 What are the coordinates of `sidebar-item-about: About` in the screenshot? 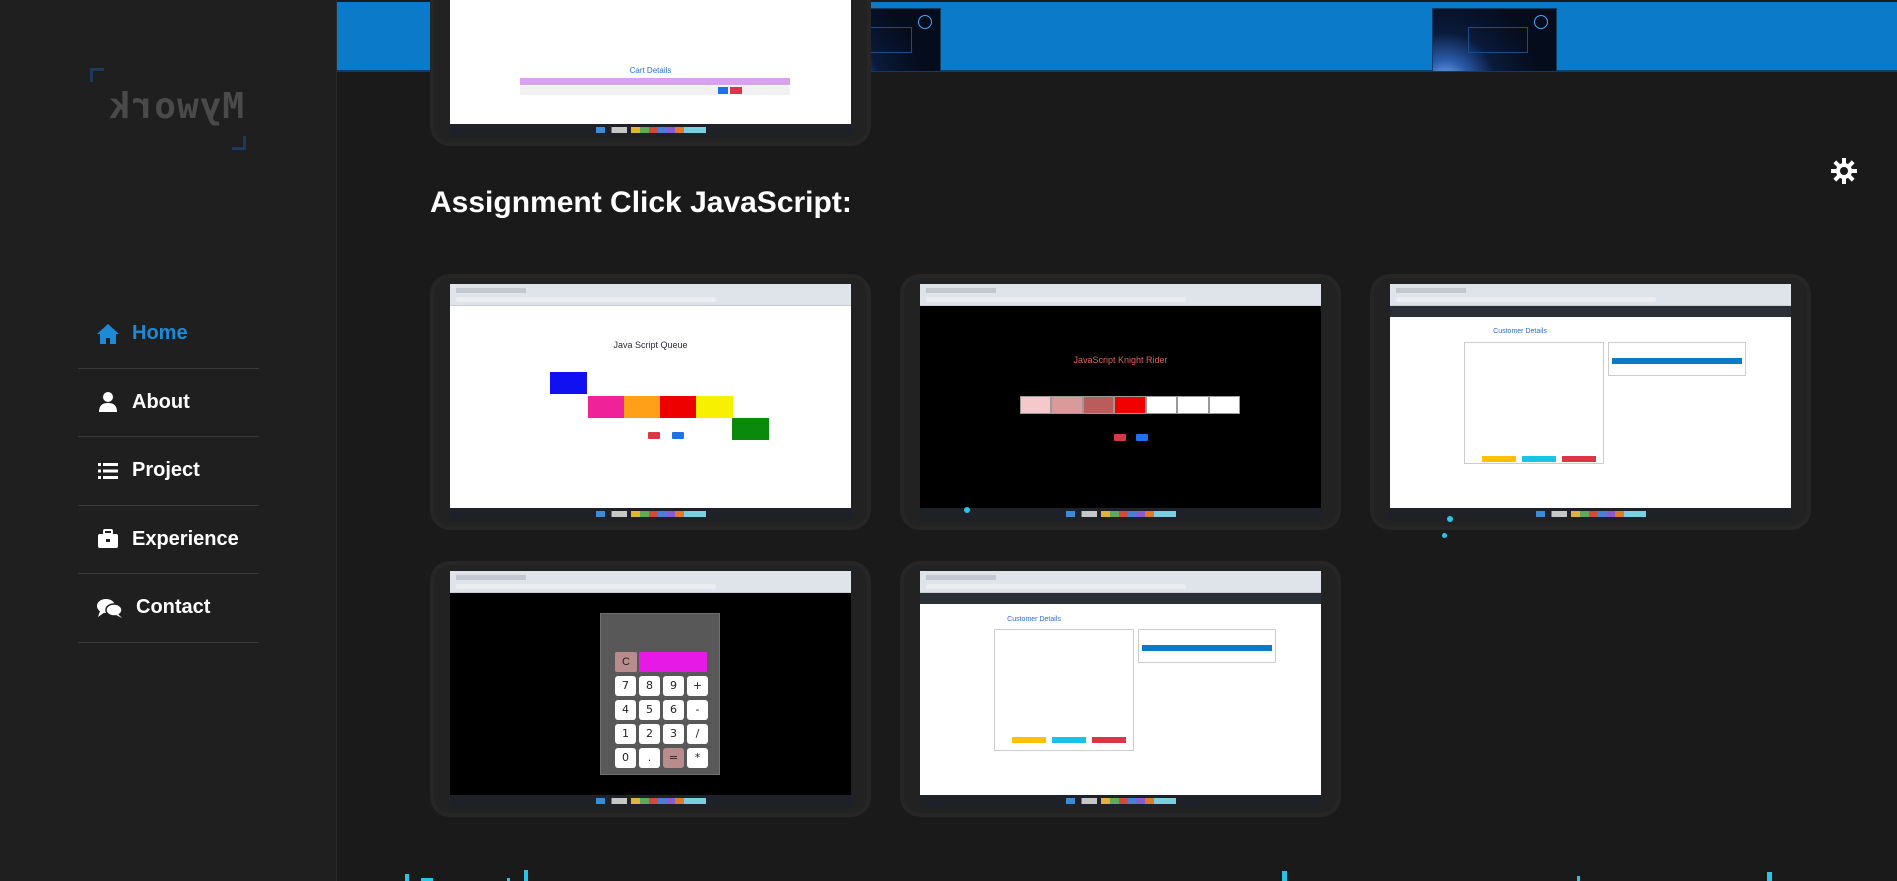 It's located at (168, 403).